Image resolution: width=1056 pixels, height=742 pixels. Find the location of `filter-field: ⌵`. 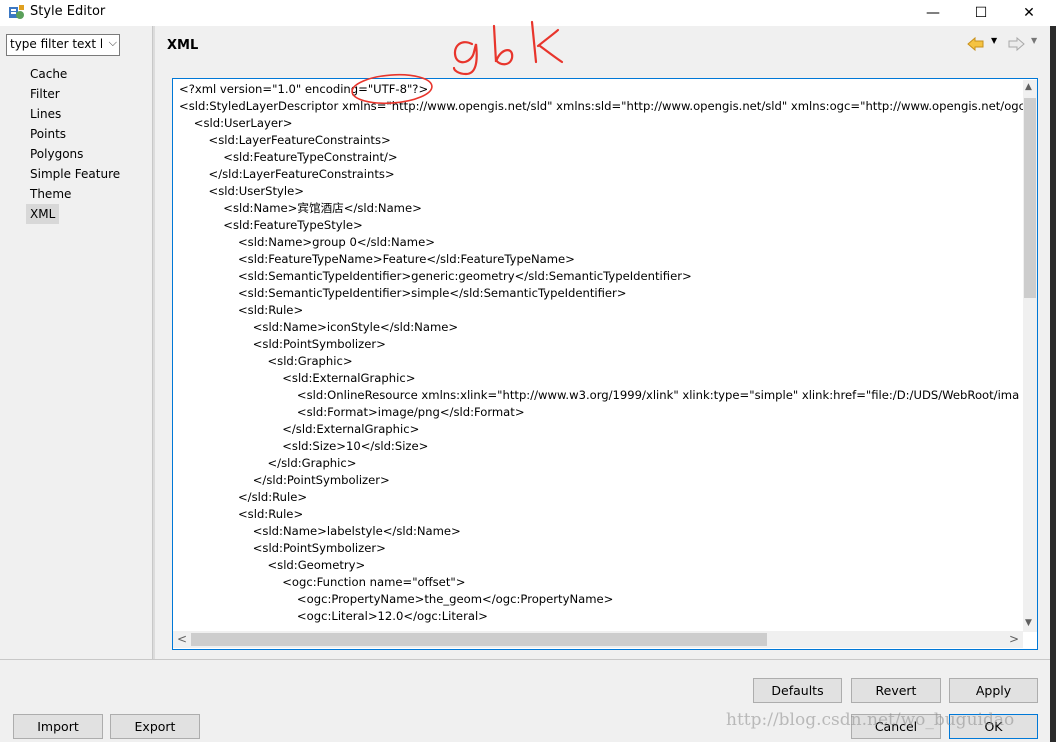

filter-field: ⌵ is located at coordinates (63, 45).